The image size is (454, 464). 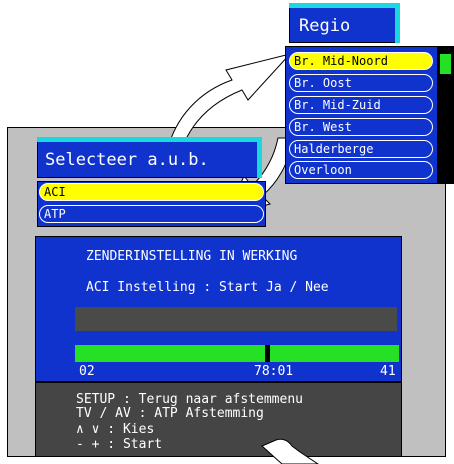 What do you see at coordinates (361, 127) in the screenshot?
I see `regio-item-br-west: Br. West` at bounding box center [361, 127].